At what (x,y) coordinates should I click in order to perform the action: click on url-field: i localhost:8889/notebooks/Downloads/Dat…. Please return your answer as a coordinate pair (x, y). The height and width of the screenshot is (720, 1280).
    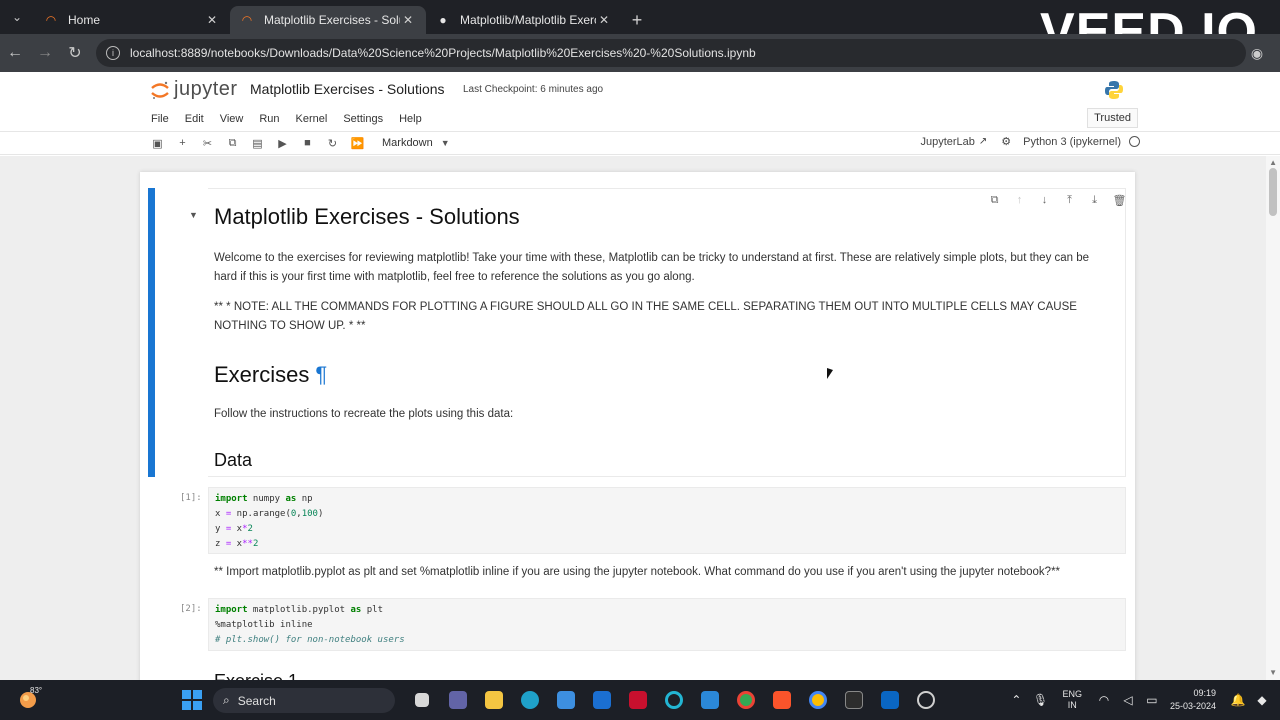
    Looking at the image, I should click on (671, 53).